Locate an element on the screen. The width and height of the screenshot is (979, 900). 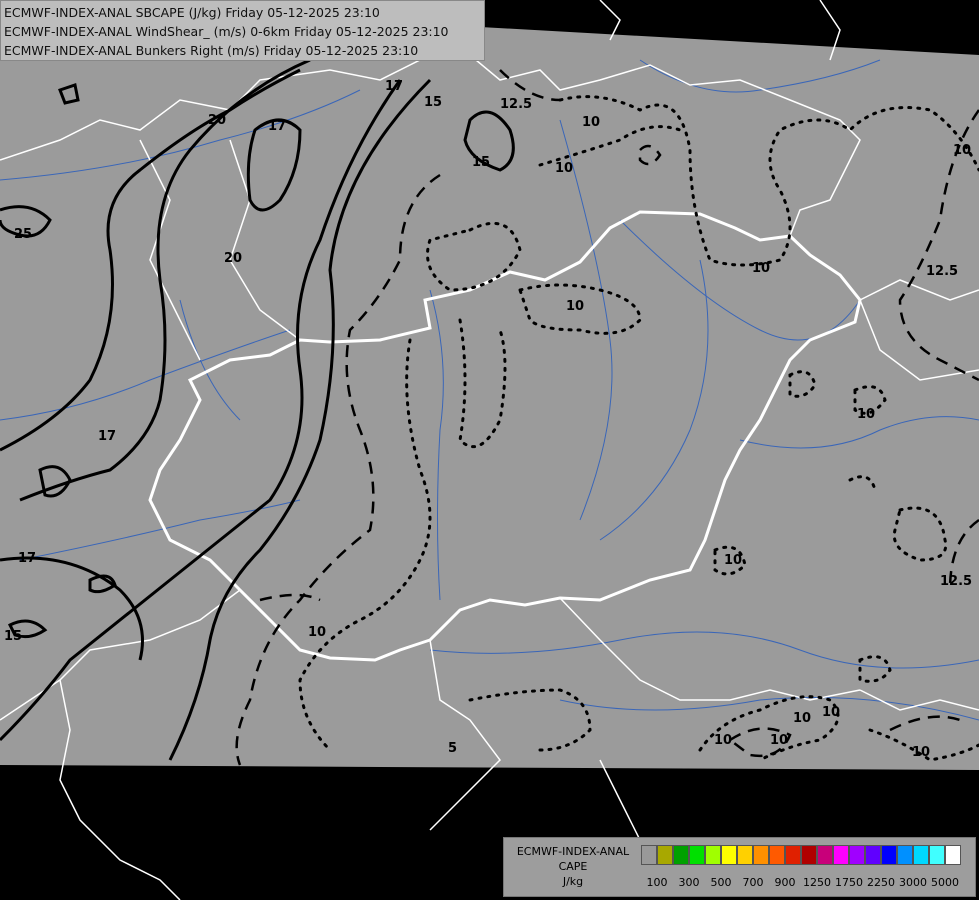
legend-tick-label: 1250 is located at coordinates (817, 882).